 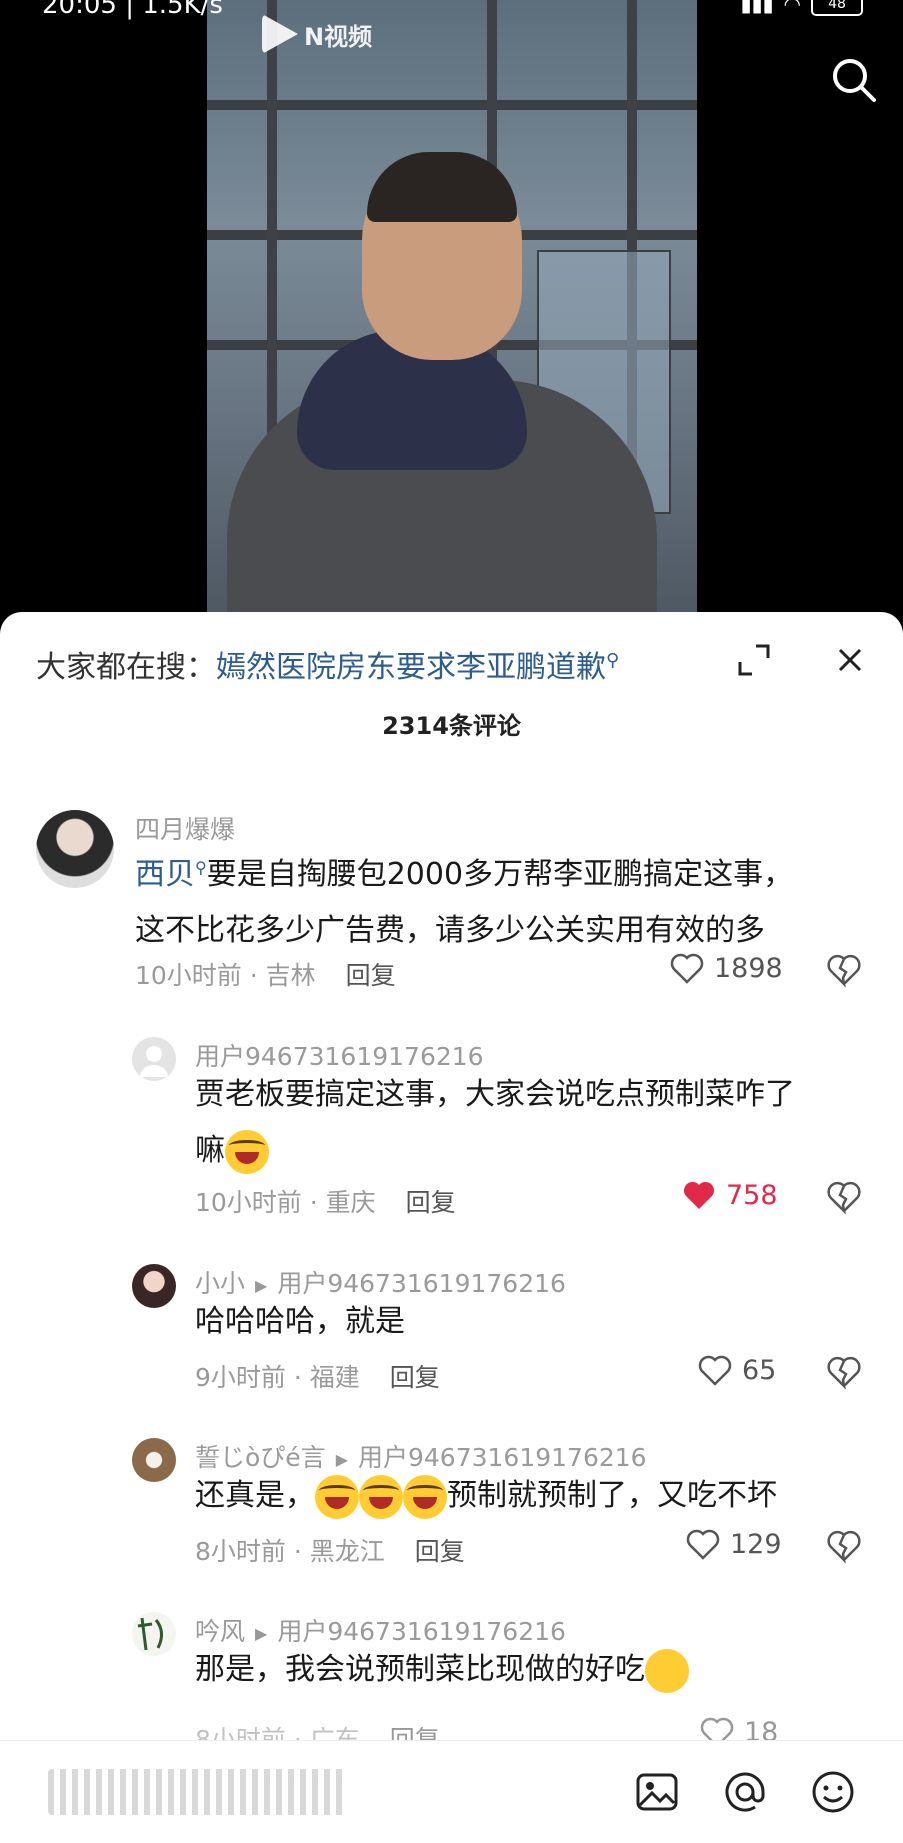 I want to click on mention-icon, so click(x=745, y=1792).